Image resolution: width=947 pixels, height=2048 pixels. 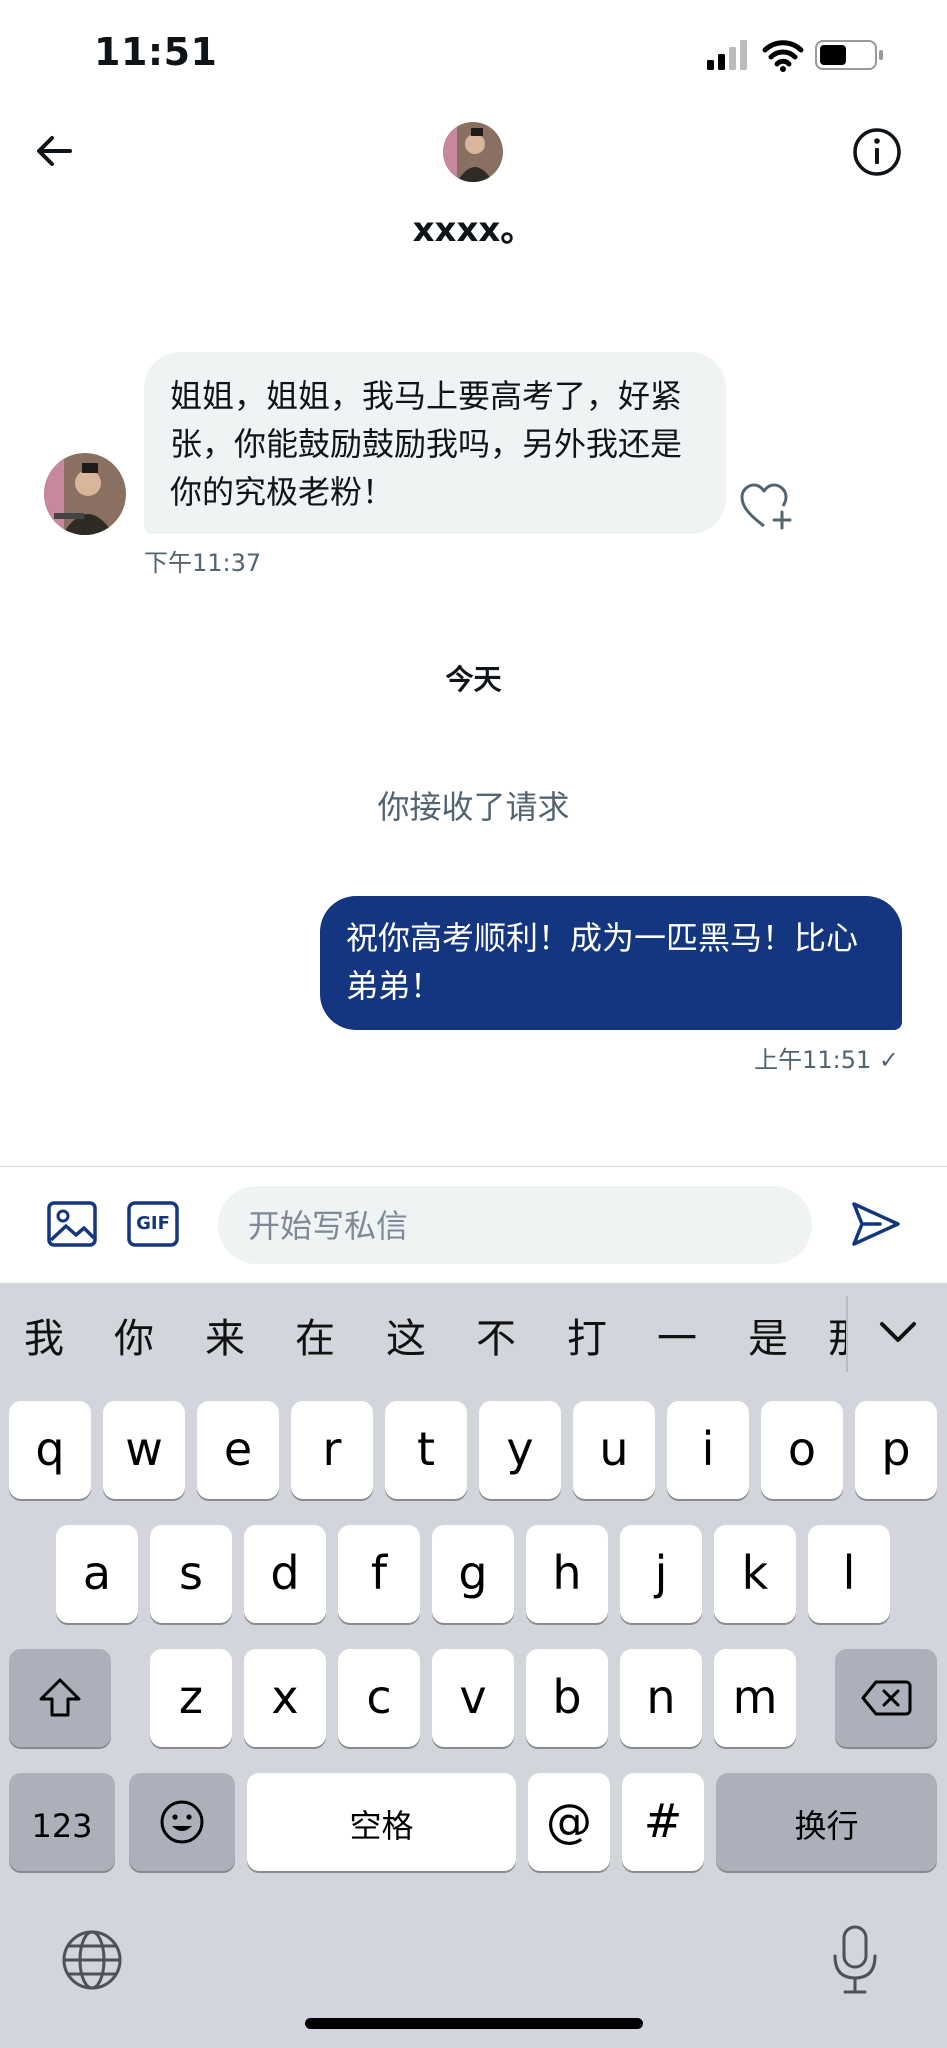 What do you see at coordinates (520, 1450) in the screenshot?
I see `key-y: y` at bounding box center [520, 1450].